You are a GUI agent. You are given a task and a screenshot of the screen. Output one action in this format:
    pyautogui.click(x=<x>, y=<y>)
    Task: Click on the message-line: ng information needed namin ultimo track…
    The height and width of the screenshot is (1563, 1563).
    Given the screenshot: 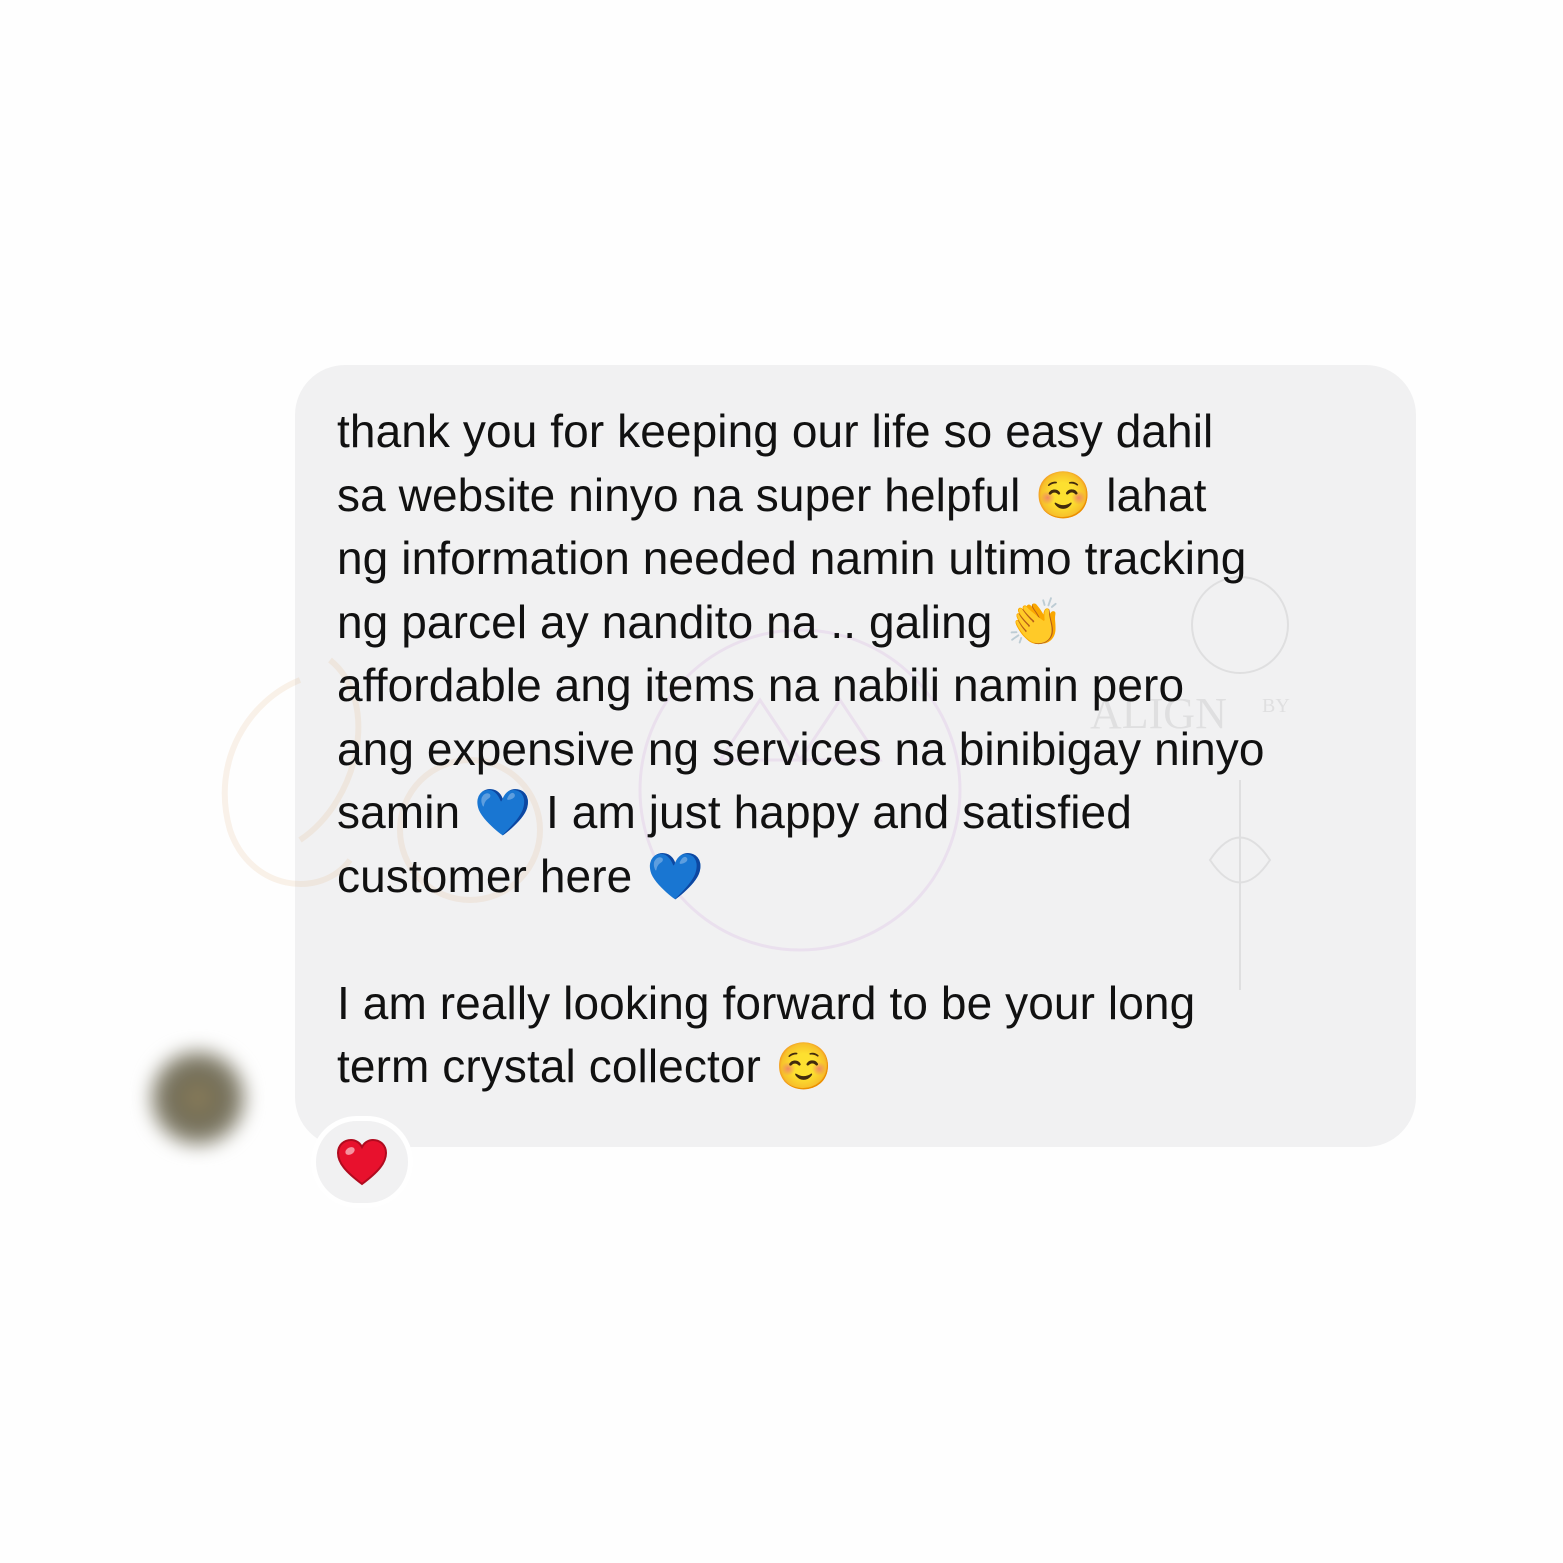 What is the action you would take?
    pyautogui.click(x=792, y=558)
    